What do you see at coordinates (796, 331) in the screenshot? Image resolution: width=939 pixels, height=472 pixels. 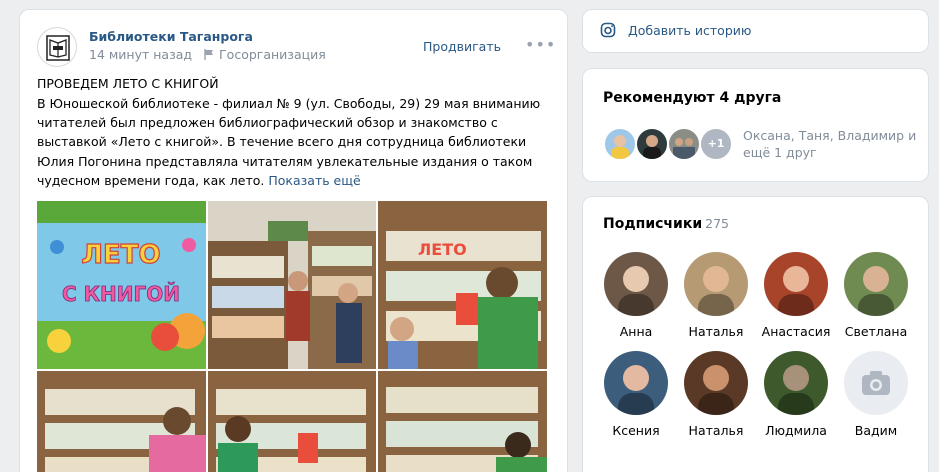 I see `subscriber-name: Анастасия` at bounding box center [796, 331].